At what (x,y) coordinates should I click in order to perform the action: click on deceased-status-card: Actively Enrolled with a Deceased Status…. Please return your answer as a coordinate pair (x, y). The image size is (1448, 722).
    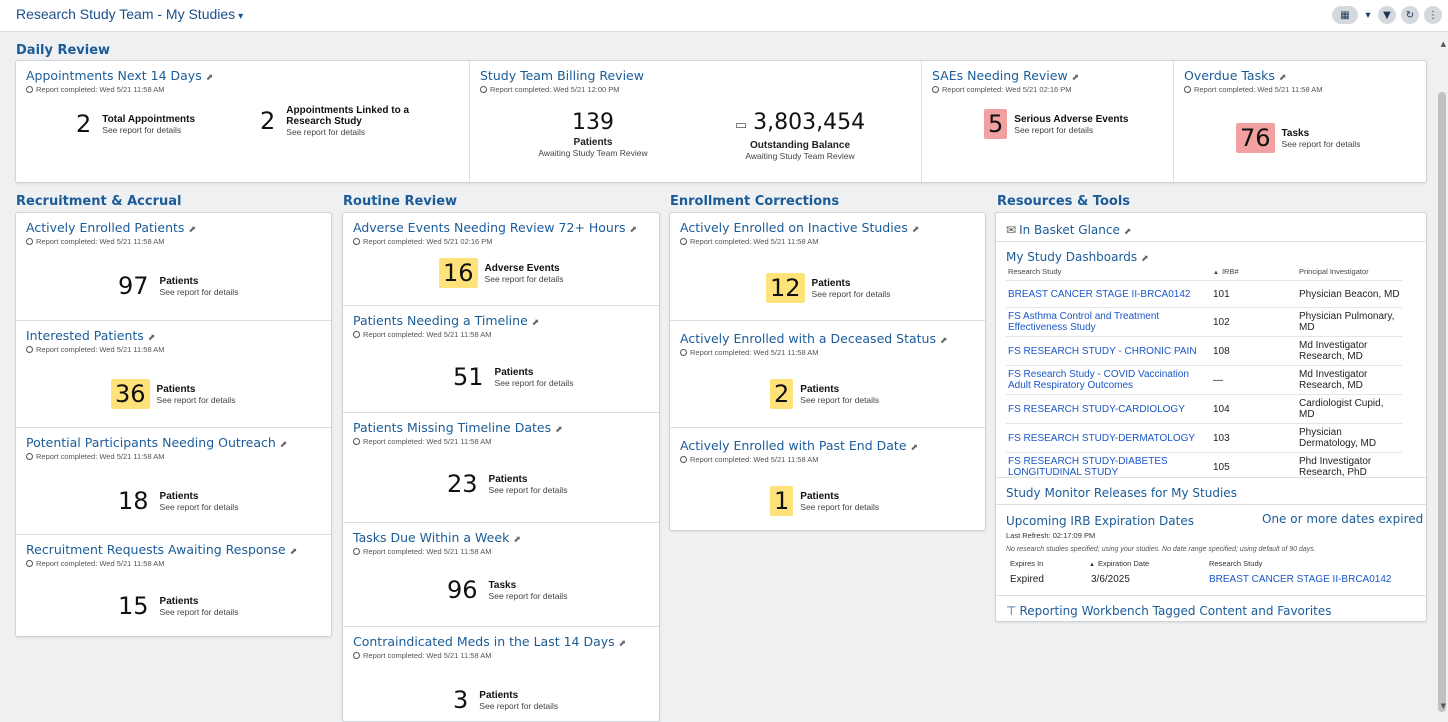
    Looking at the image, I should click on (827, 374).